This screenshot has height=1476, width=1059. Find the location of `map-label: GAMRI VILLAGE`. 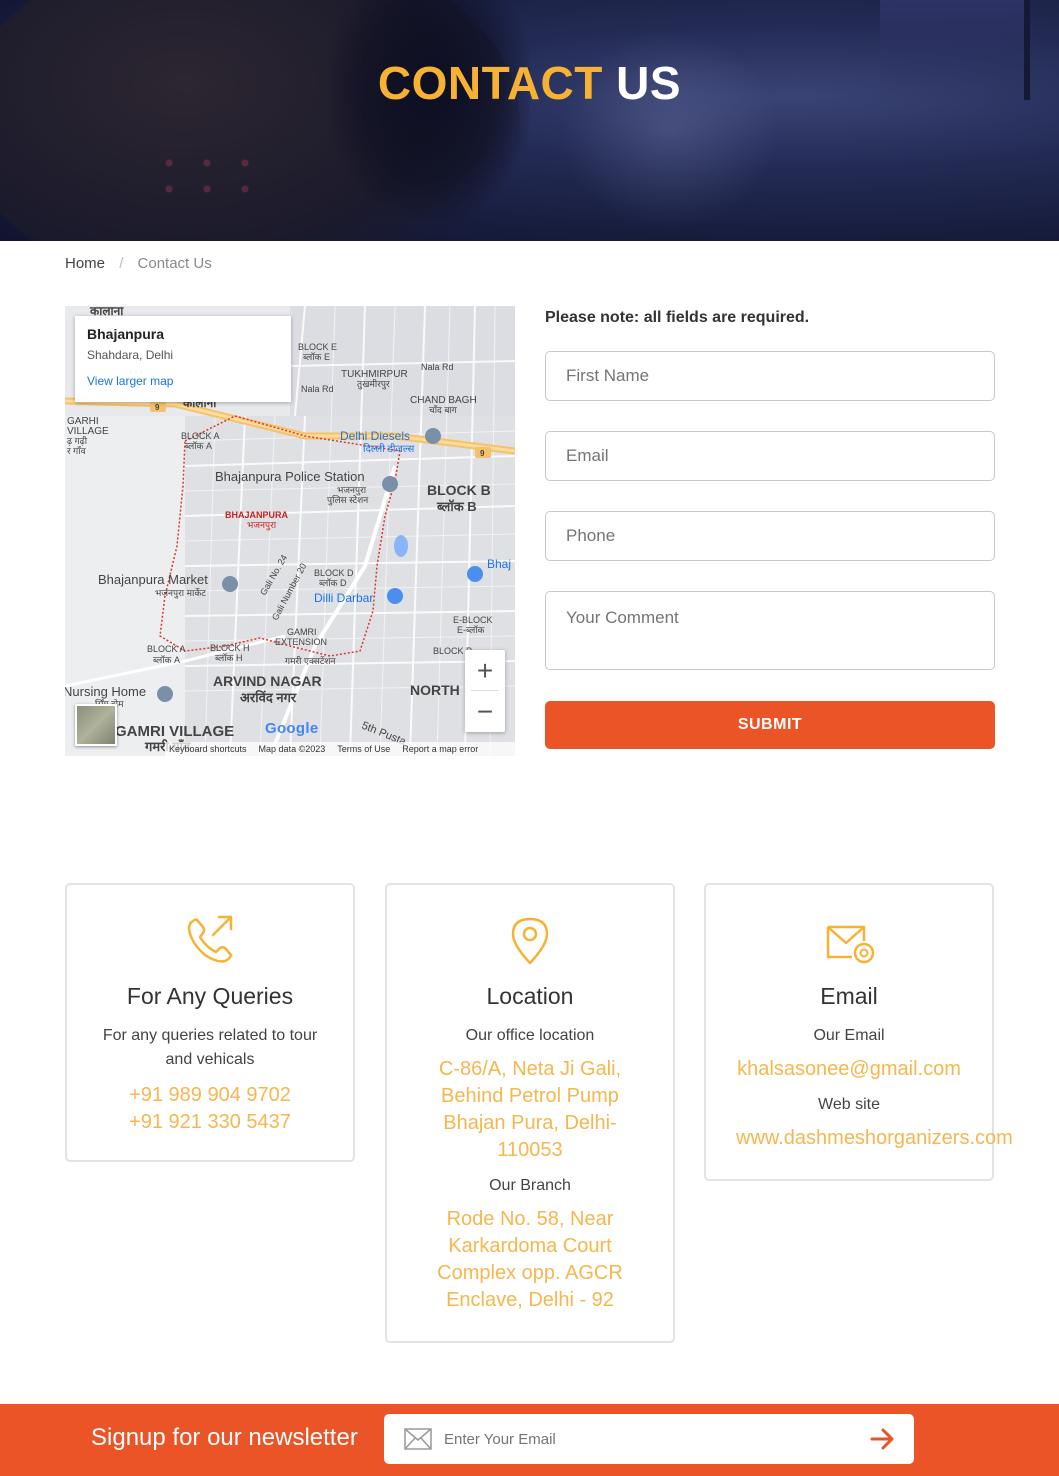

map-label: GAMRI VILLAGE is located at coordinates (174, 731).